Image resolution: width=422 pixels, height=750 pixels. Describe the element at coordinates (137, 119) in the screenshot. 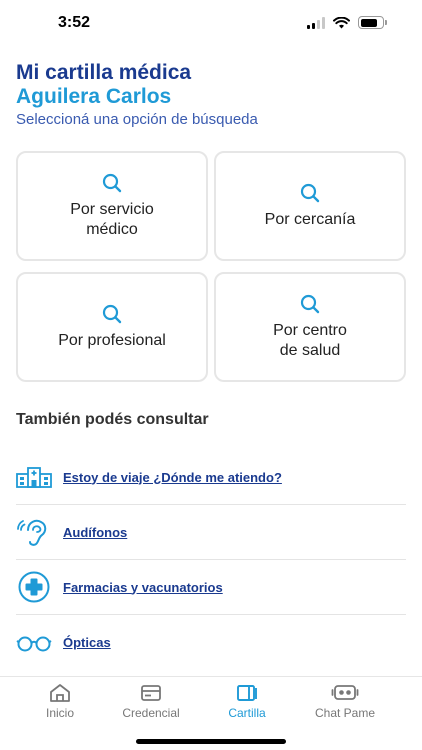

I see `page-subtitle: Seleccioná una opción de búsqueda` at that location.